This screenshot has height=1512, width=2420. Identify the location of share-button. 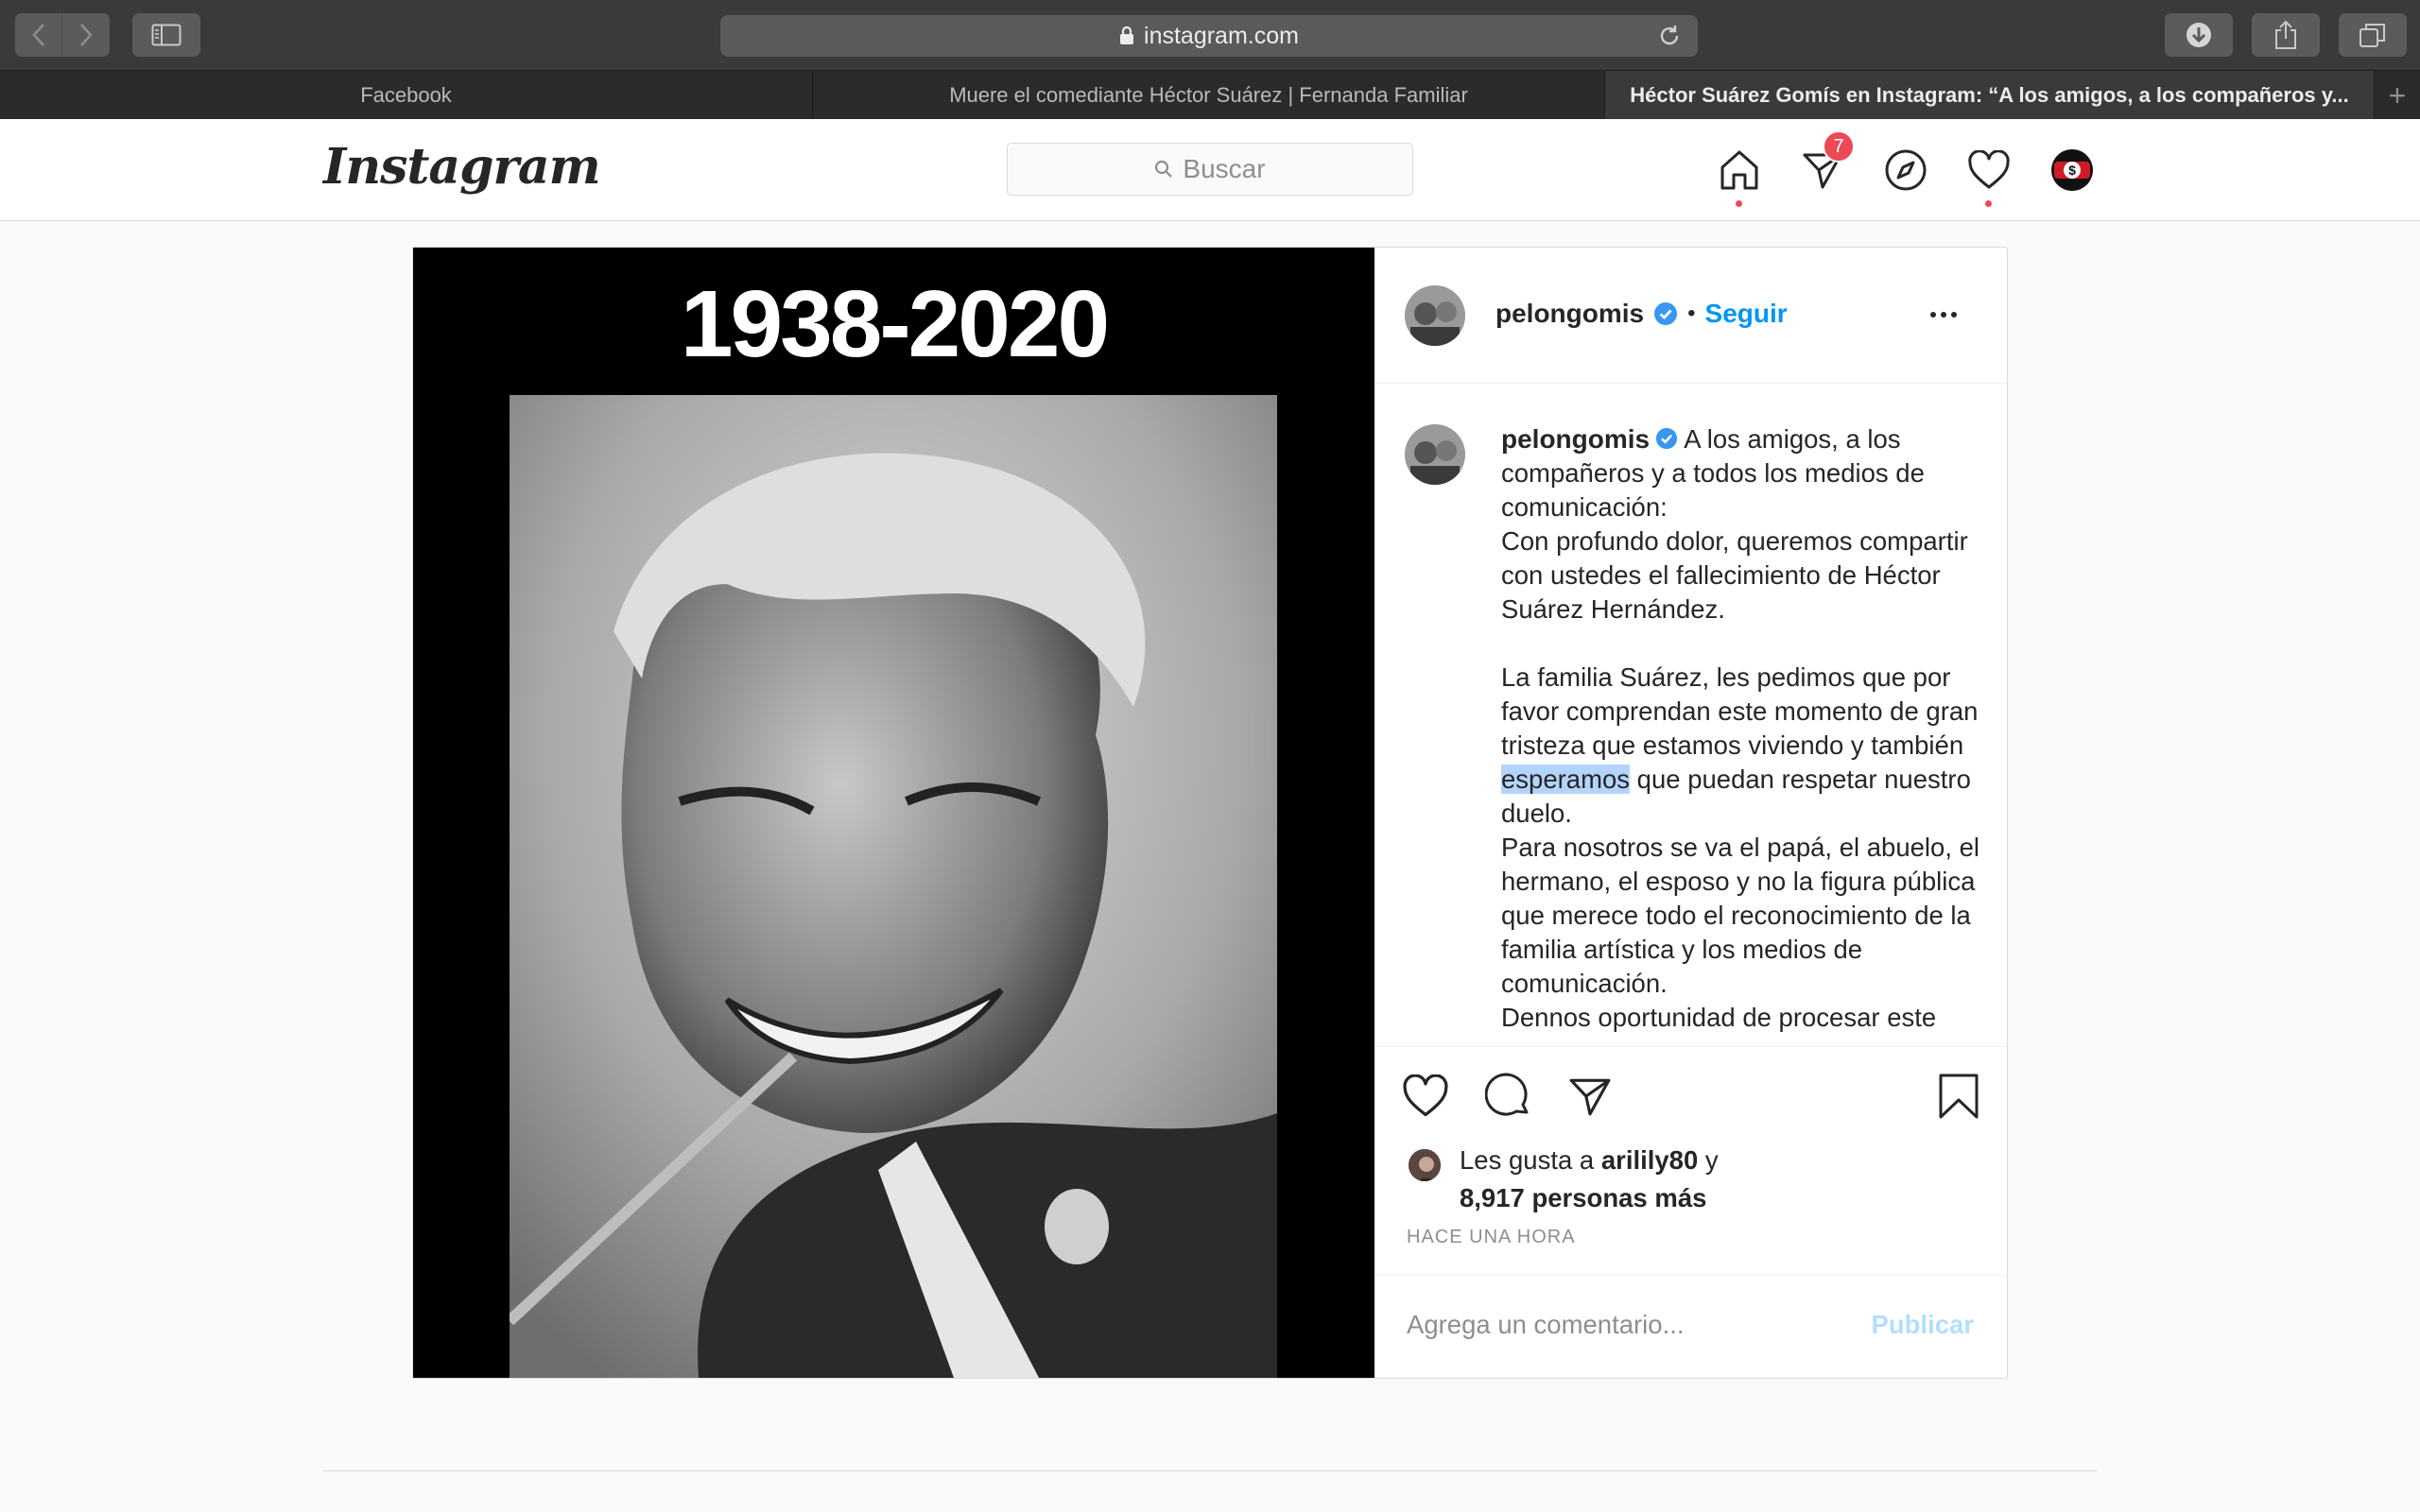
(2286, 35).